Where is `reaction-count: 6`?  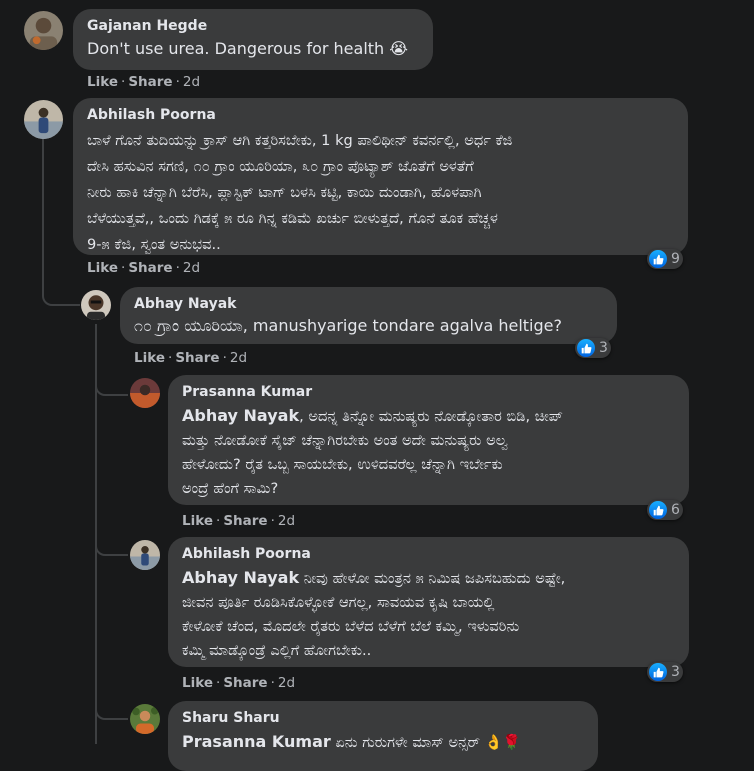 reaction-count: 6 is located at coordinates (675, 510).